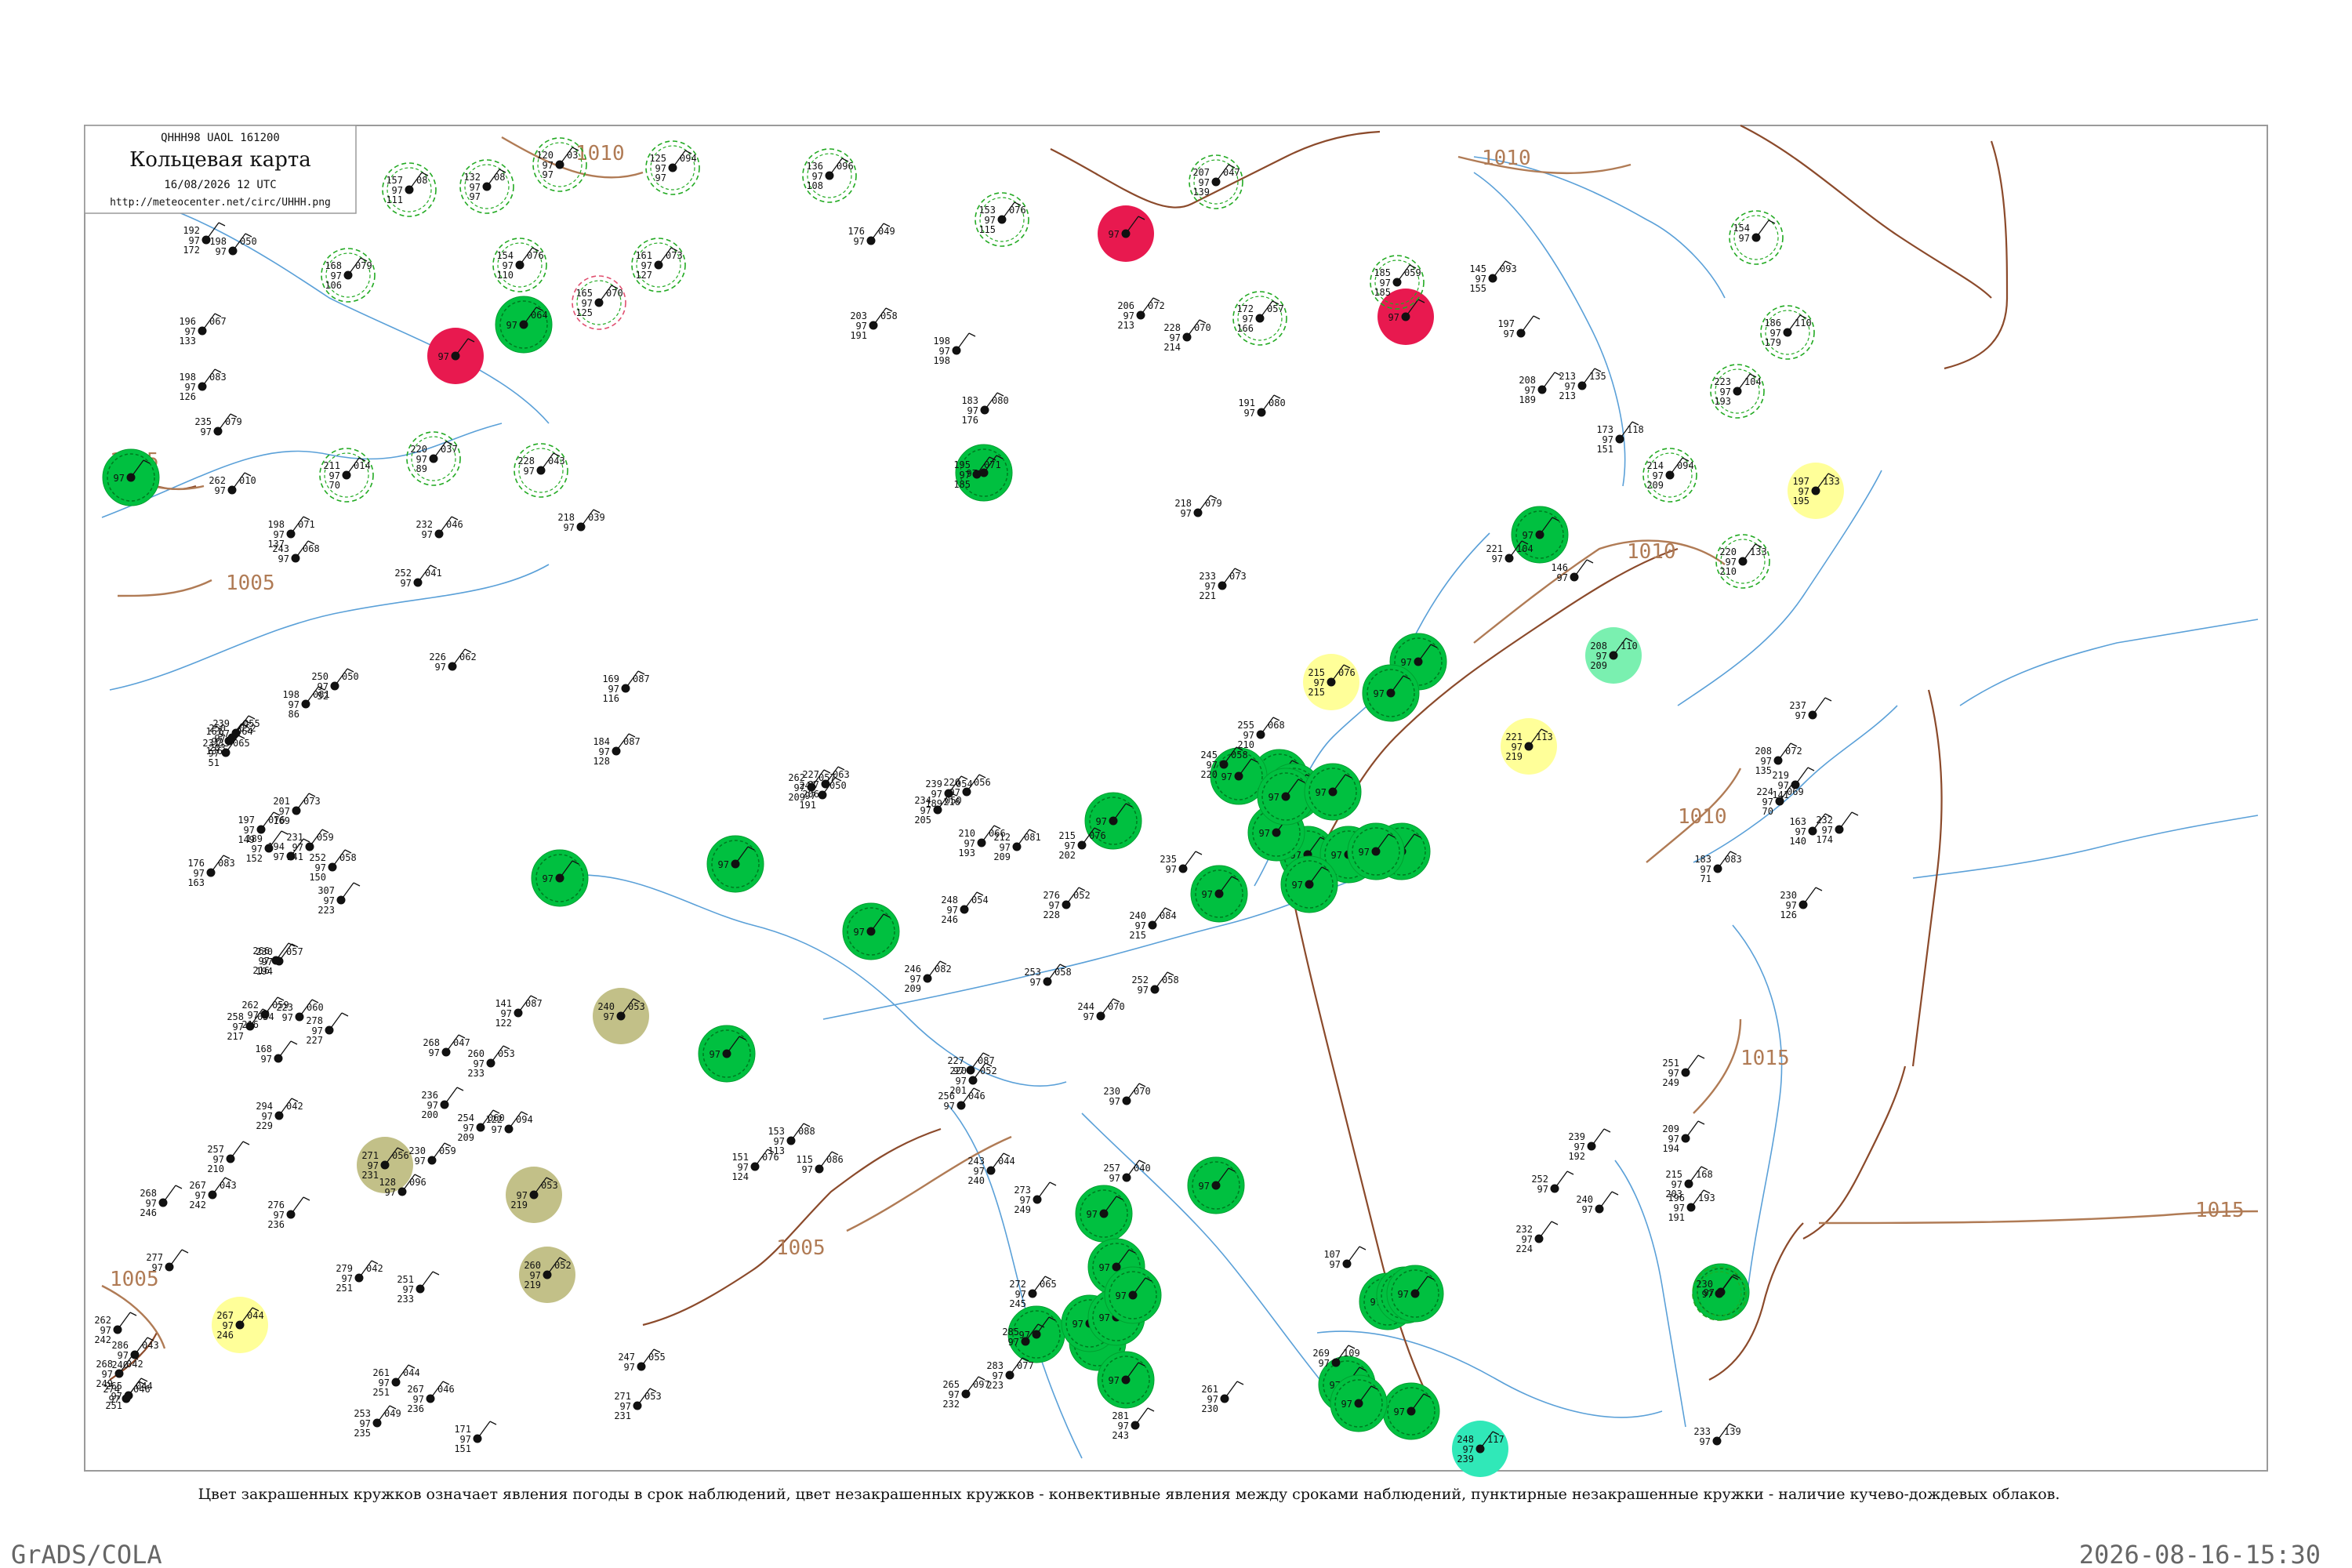  What do you see at coordinates (280, 548) in the screenshot?
I see `station-temperature: 243` at bounding box center [280, 548].